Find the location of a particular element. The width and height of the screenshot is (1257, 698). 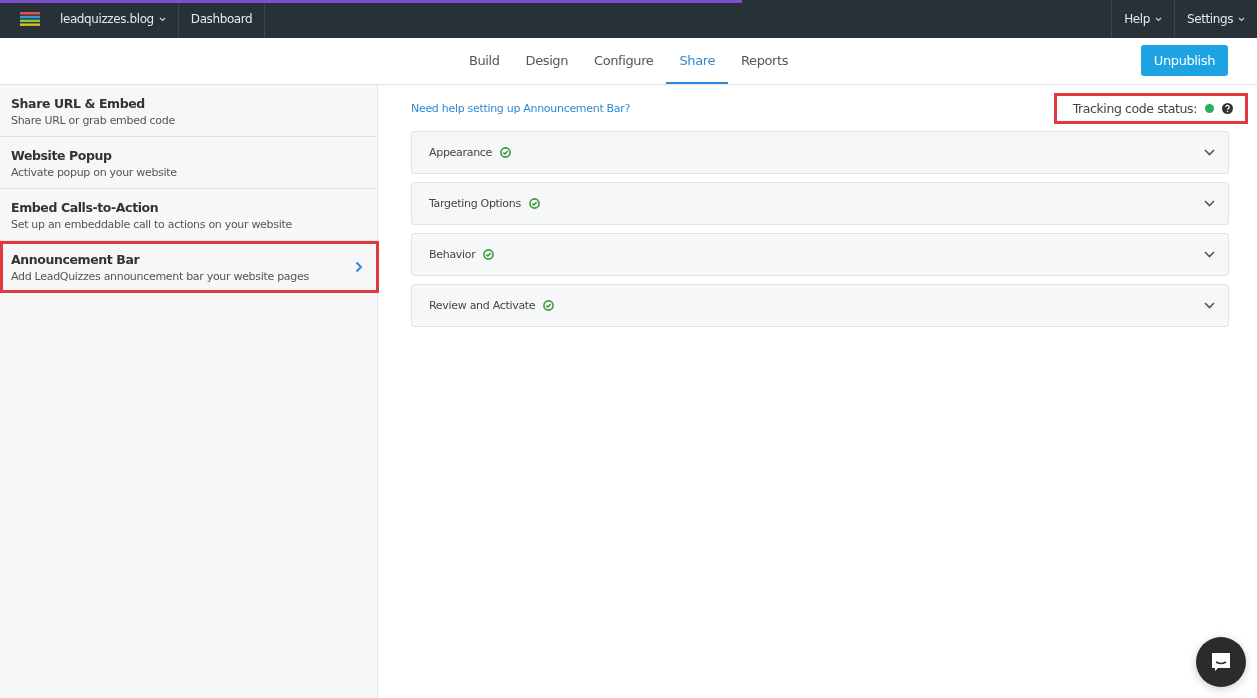

item-title: Embed Calls-to-Action is located at coordinates (85, 207).